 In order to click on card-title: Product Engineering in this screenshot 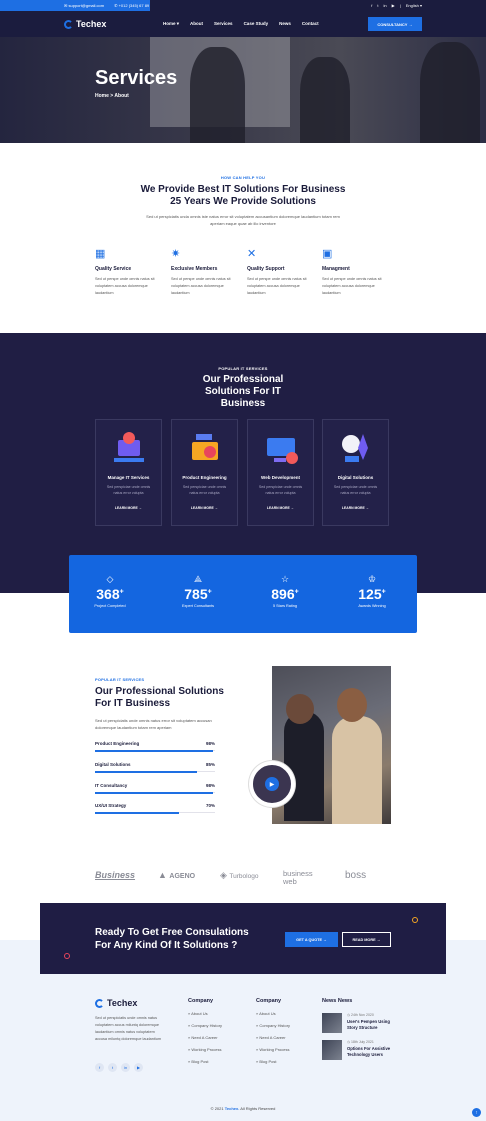, I will do `click(204, 477)`.